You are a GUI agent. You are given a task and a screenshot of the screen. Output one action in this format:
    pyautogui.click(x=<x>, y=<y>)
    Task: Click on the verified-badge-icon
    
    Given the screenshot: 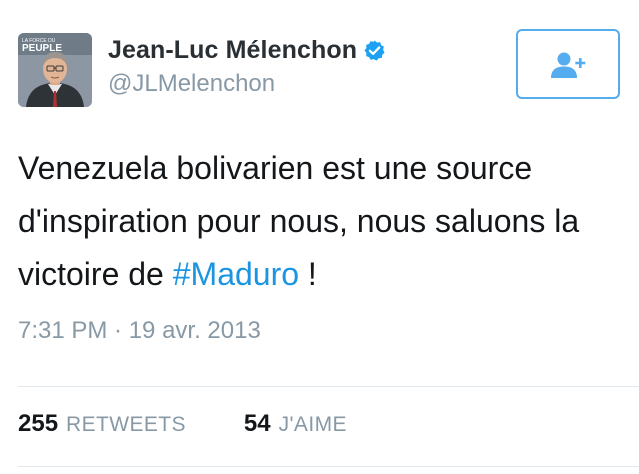 What is the action you would take?
    pyautogui.click(x=374, y=50)
    